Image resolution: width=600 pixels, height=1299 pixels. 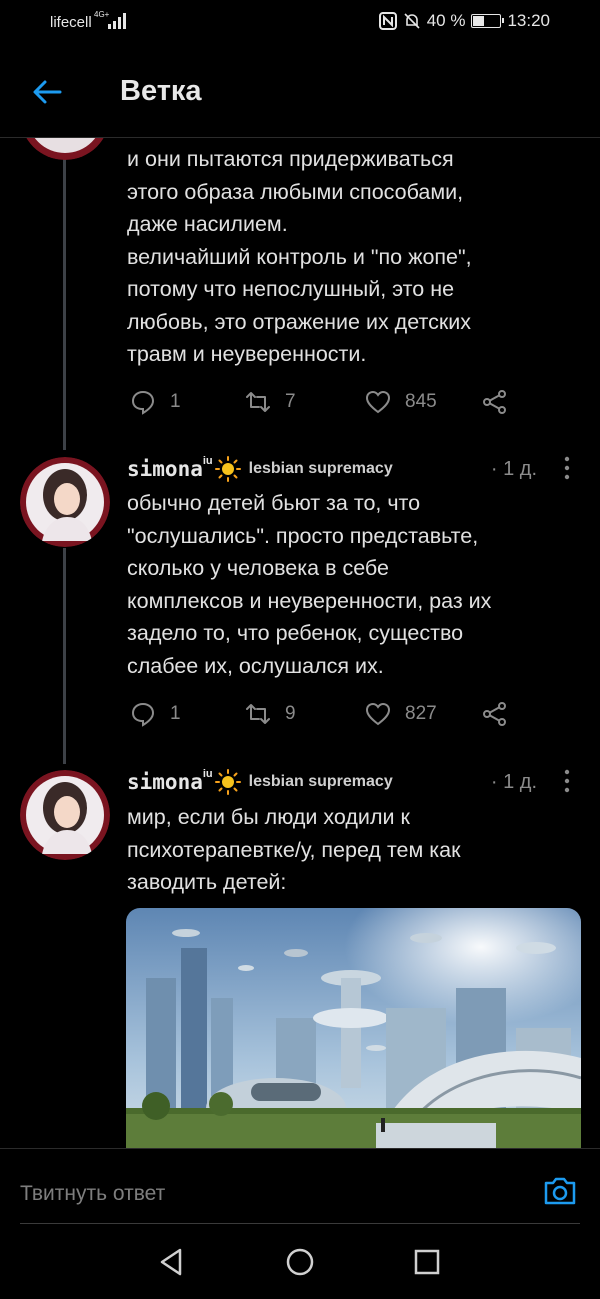 What do you see at coordinates (325, 404) in the screenshot?
I see `tweet-actions: 1 7 845` at bounding box center [325, 404].